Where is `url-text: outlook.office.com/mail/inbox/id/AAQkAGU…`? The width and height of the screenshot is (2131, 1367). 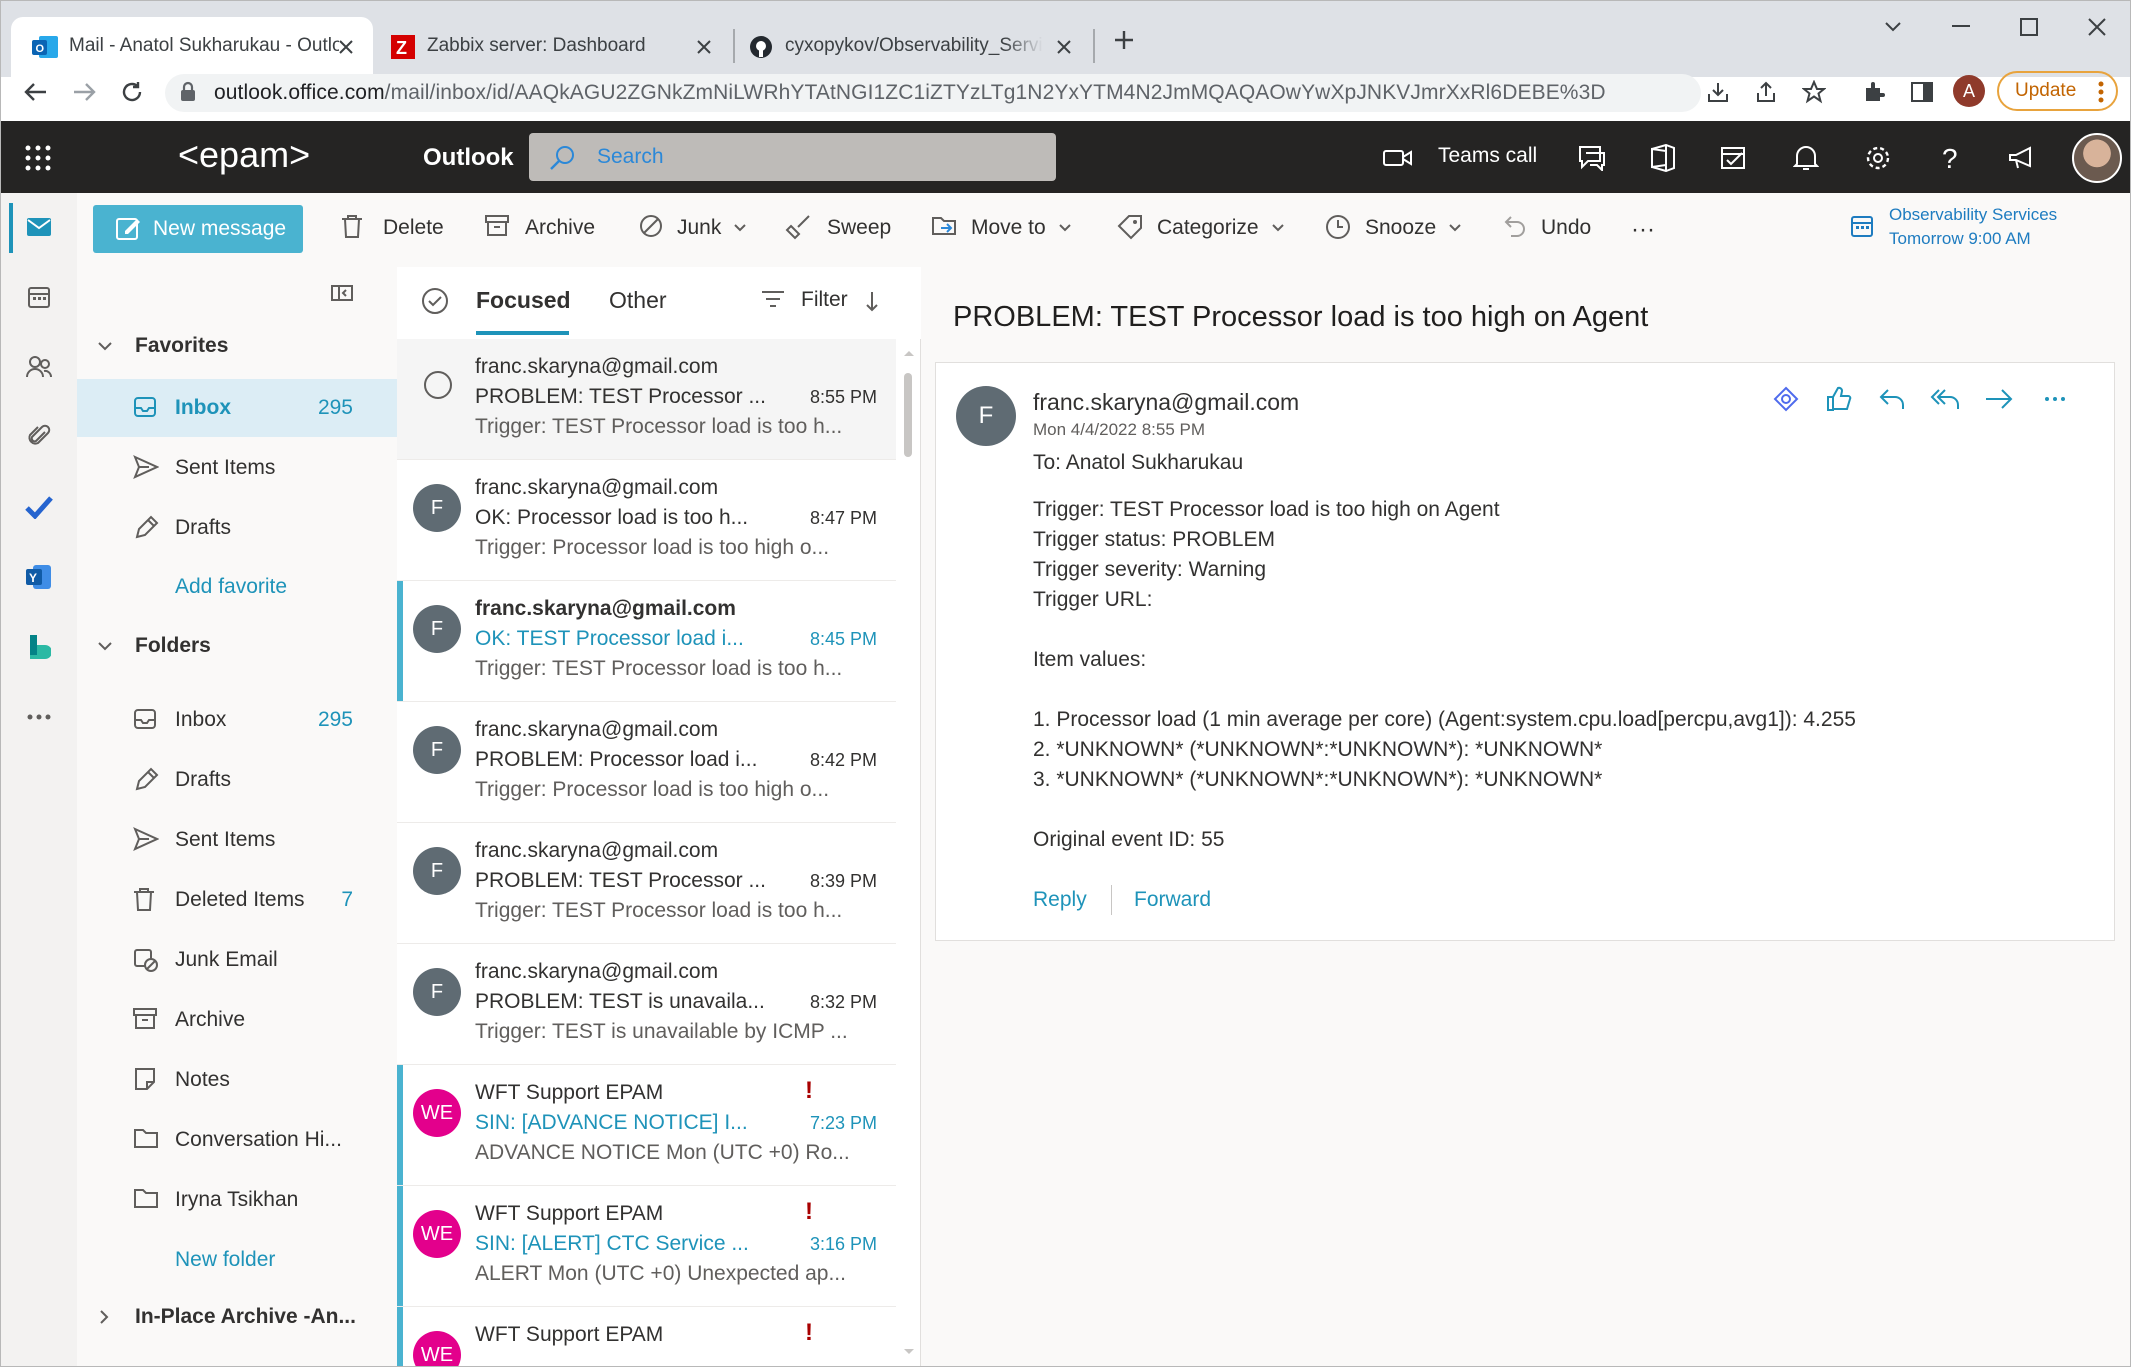 url-text: outlook.office.com/mail/inbox/id/AAQkAGU… is located at coordinates (910, 93).